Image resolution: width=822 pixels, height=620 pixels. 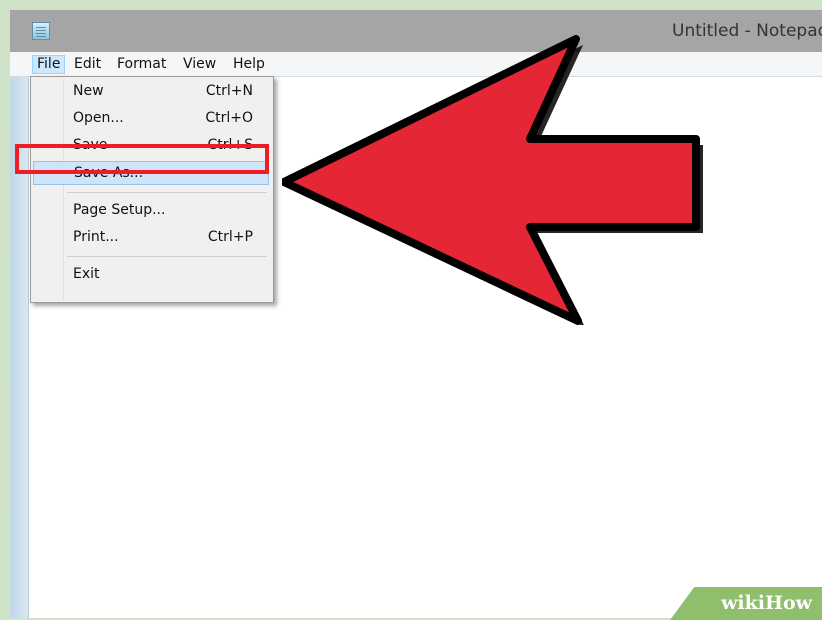 What do you see at coordinates (49, 64) in the screenshot?
I see `menu-file: File` at bounding box center [49, 64].